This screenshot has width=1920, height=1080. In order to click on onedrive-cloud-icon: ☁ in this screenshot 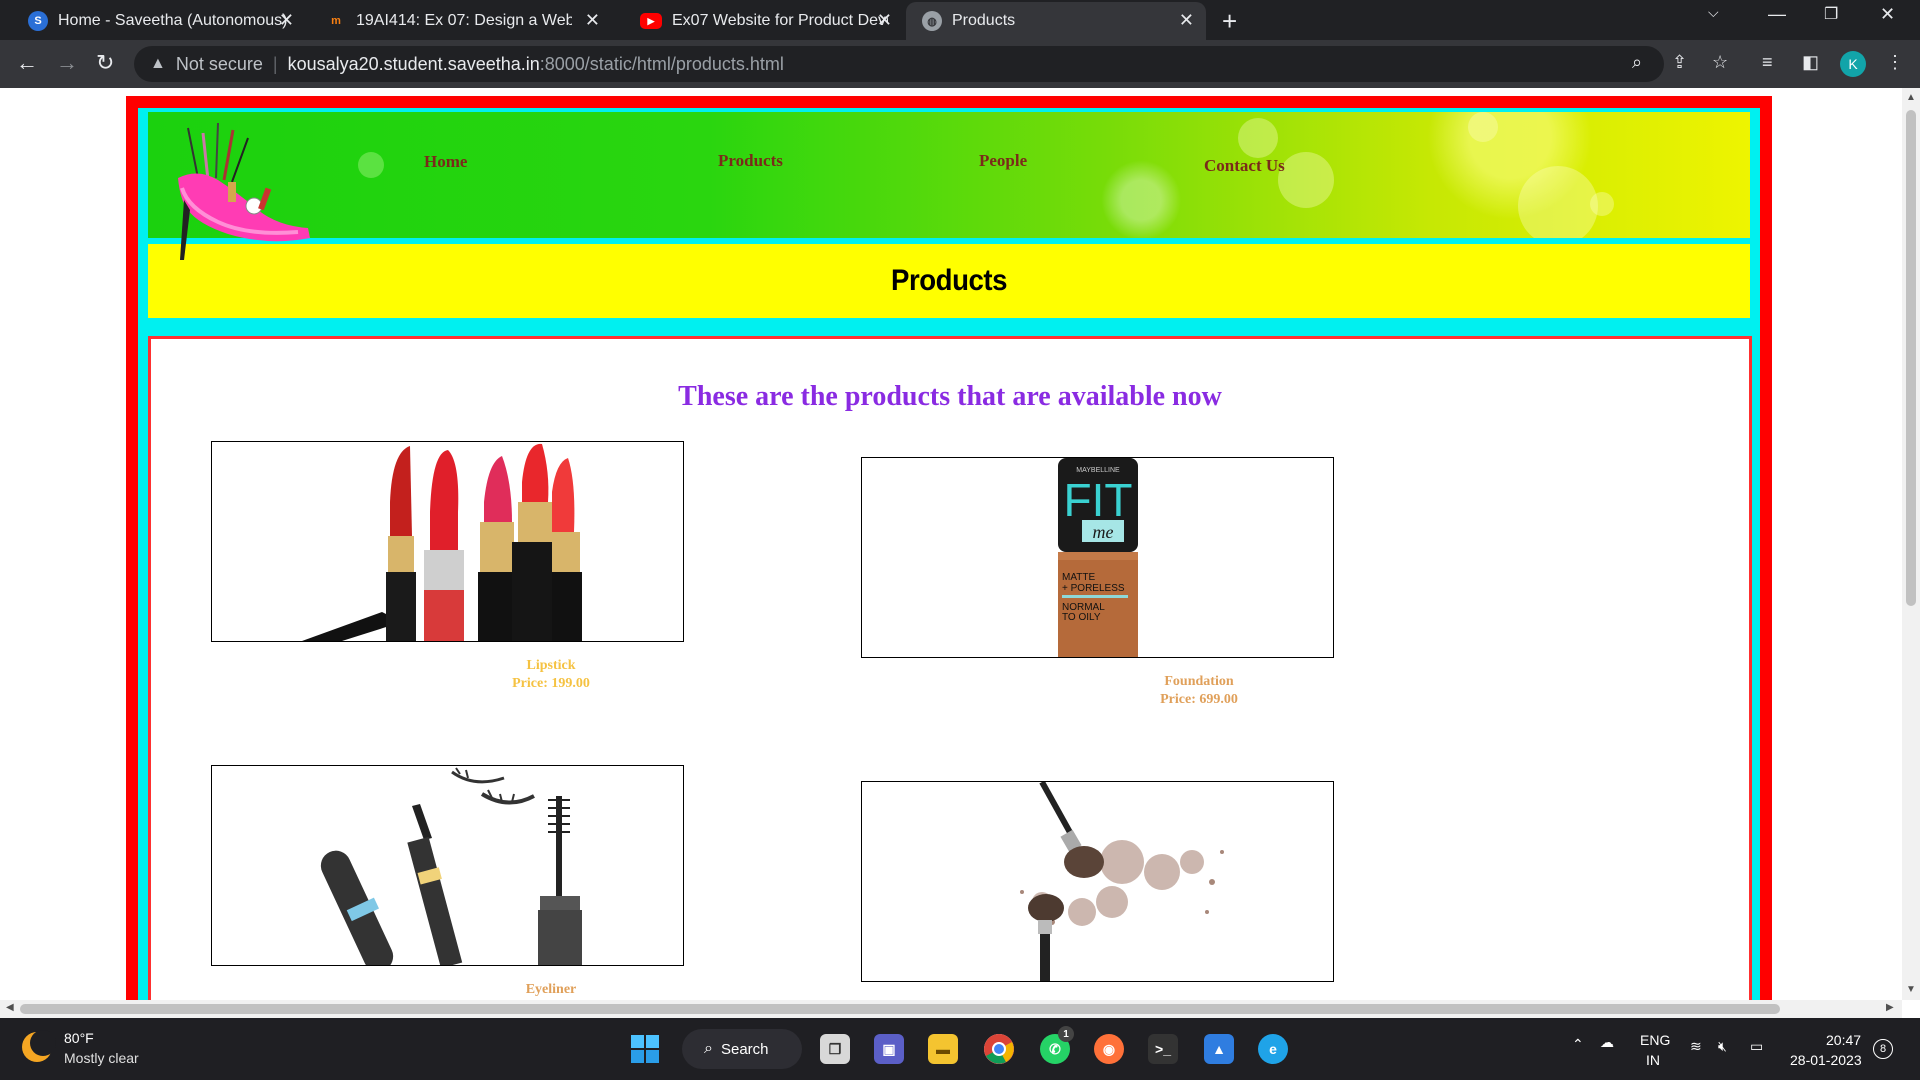, I will do `click(1607, 1042)`.